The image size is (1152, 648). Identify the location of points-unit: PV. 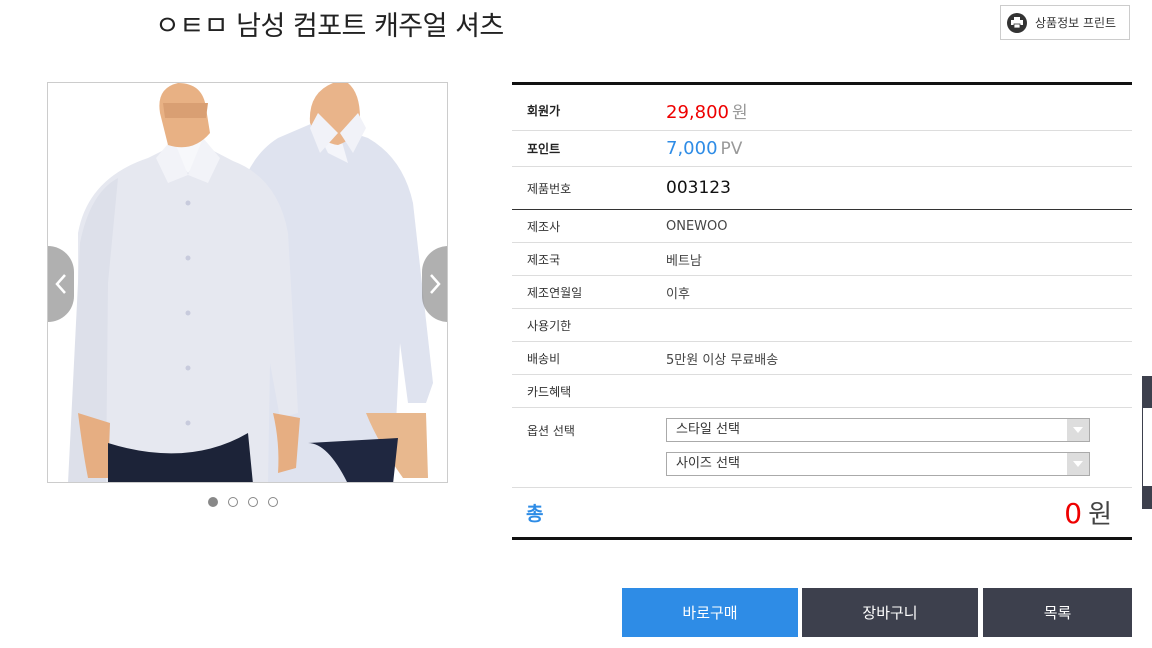
(731, 149).